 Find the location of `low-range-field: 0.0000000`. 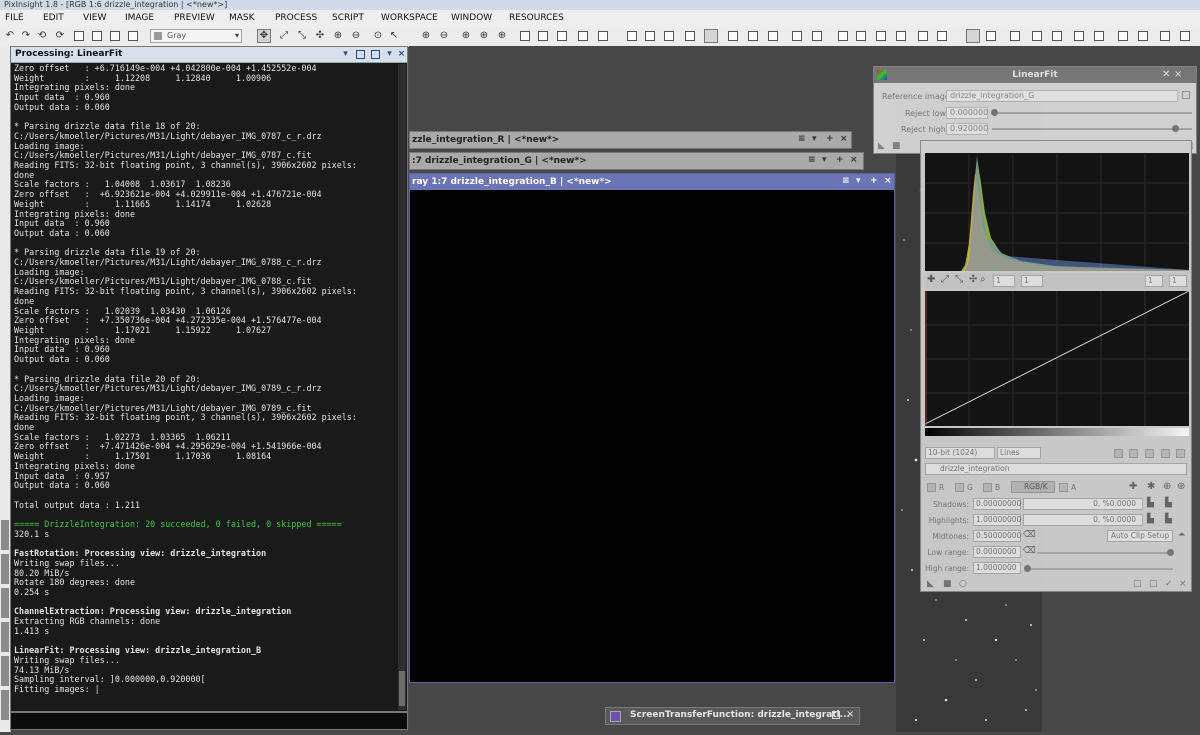

low-range-field: 0.0000000 is located at coordinates (997, 552).